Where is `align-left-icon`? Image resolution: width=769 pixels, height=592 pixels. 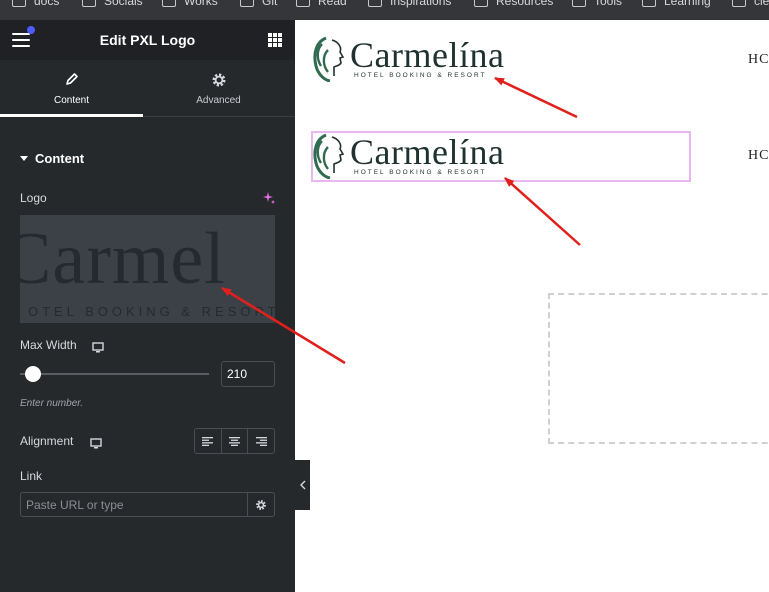
align-left-icon is located at coordinates (208, 441).